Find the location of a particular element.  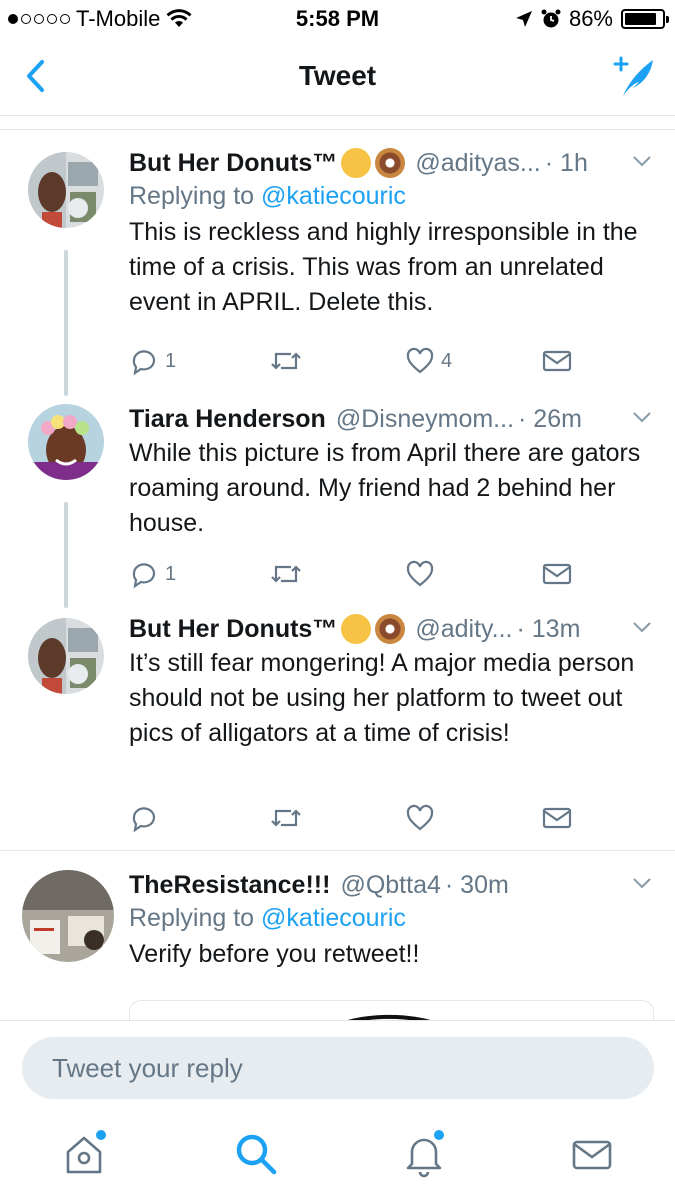

tweet-text: Verify before you retweet!! is located at coordinates (274, 954).